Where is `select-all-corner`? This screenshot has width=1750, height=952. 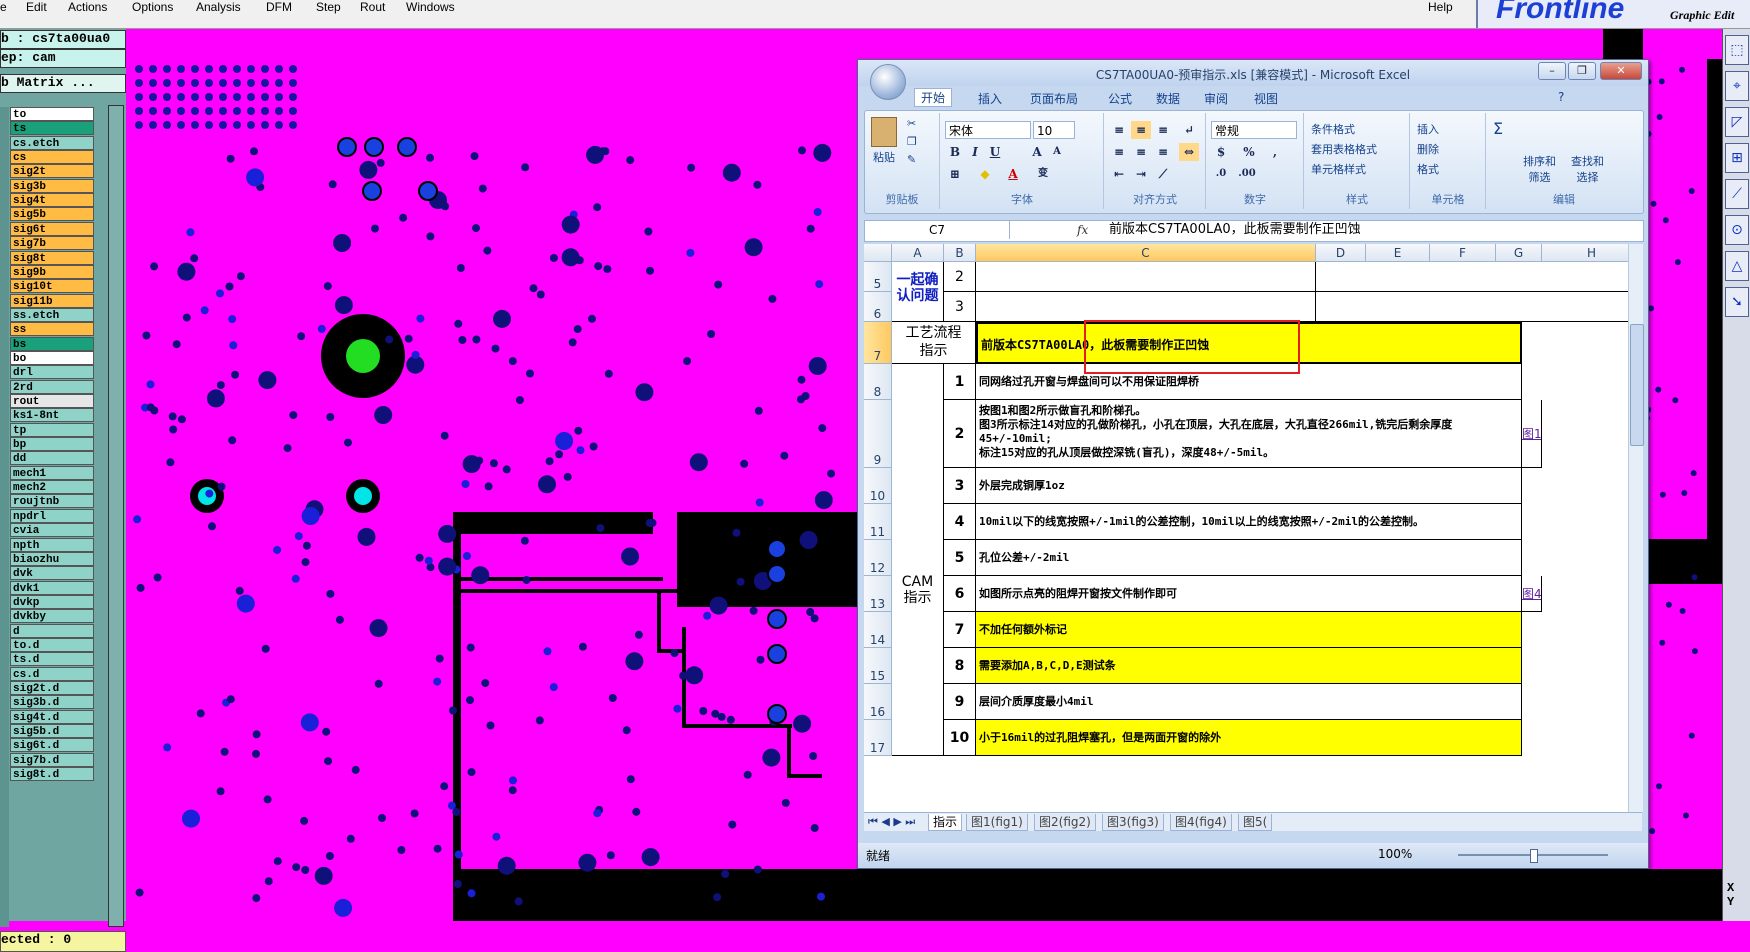 select-all-corner is located at coordinates (878, 253).